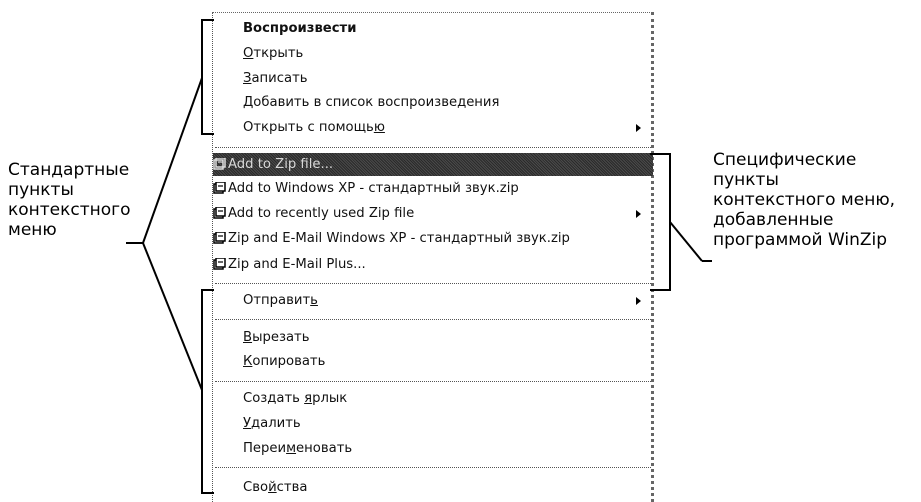 The image size is (921, 502). I want to click on standard-items-annotation: Стандартные пункты контекстного меню, so click(69, 200).